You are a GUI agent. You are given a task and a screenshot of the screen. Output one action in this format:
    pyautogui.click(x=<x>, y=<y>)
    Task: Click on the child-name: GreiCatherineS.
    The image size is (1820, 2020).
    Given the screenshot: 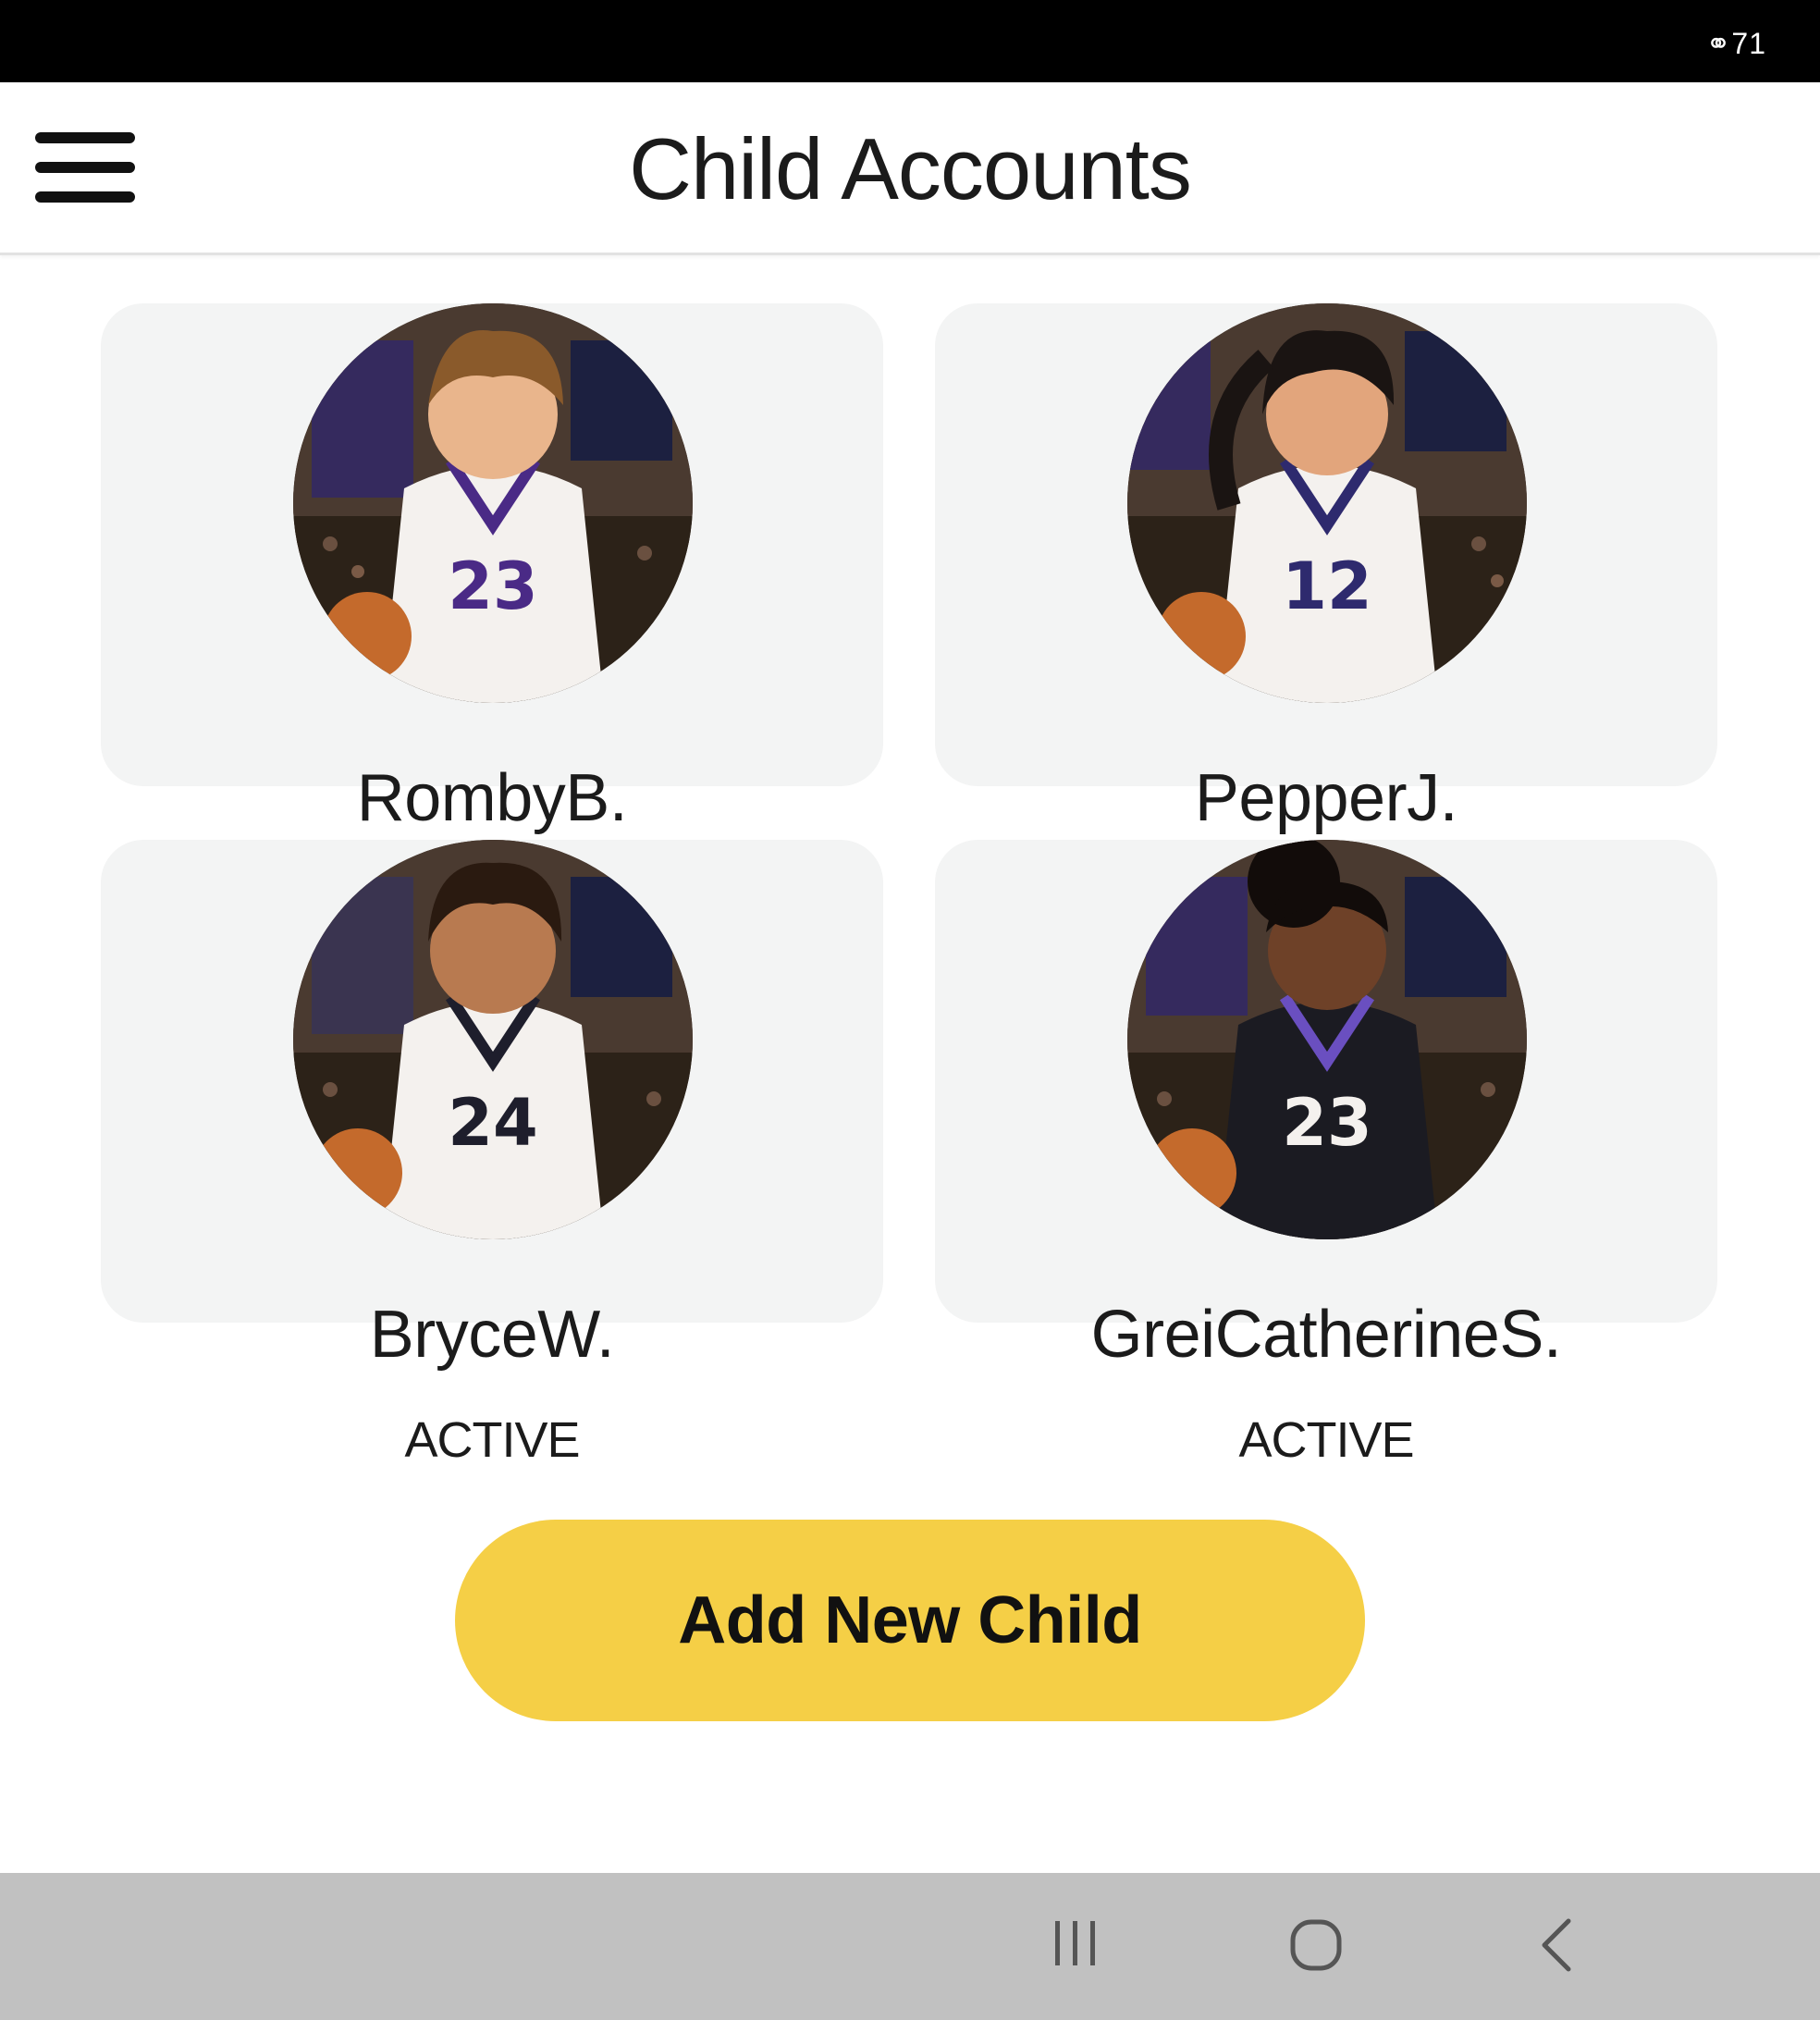 What is the action you would take?
    pyautogui.click(x=1326, y=1335)
    